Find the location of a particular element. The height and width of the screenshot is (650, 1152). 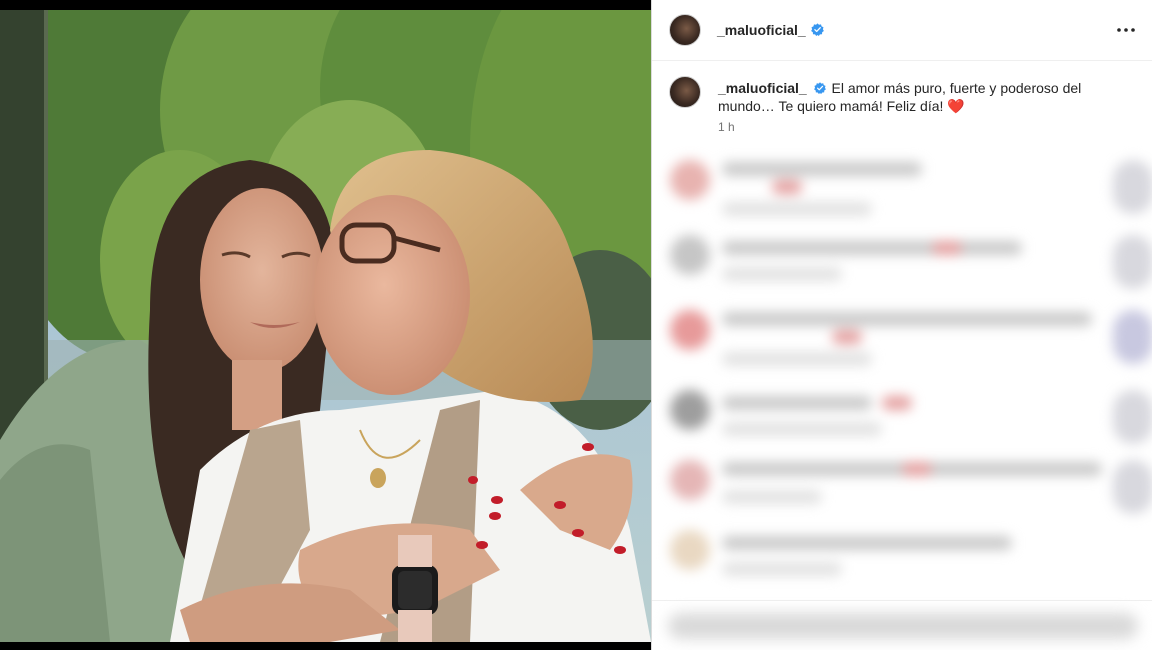

caption-username: _maluoficial_ is located at coordinates (762, 88).